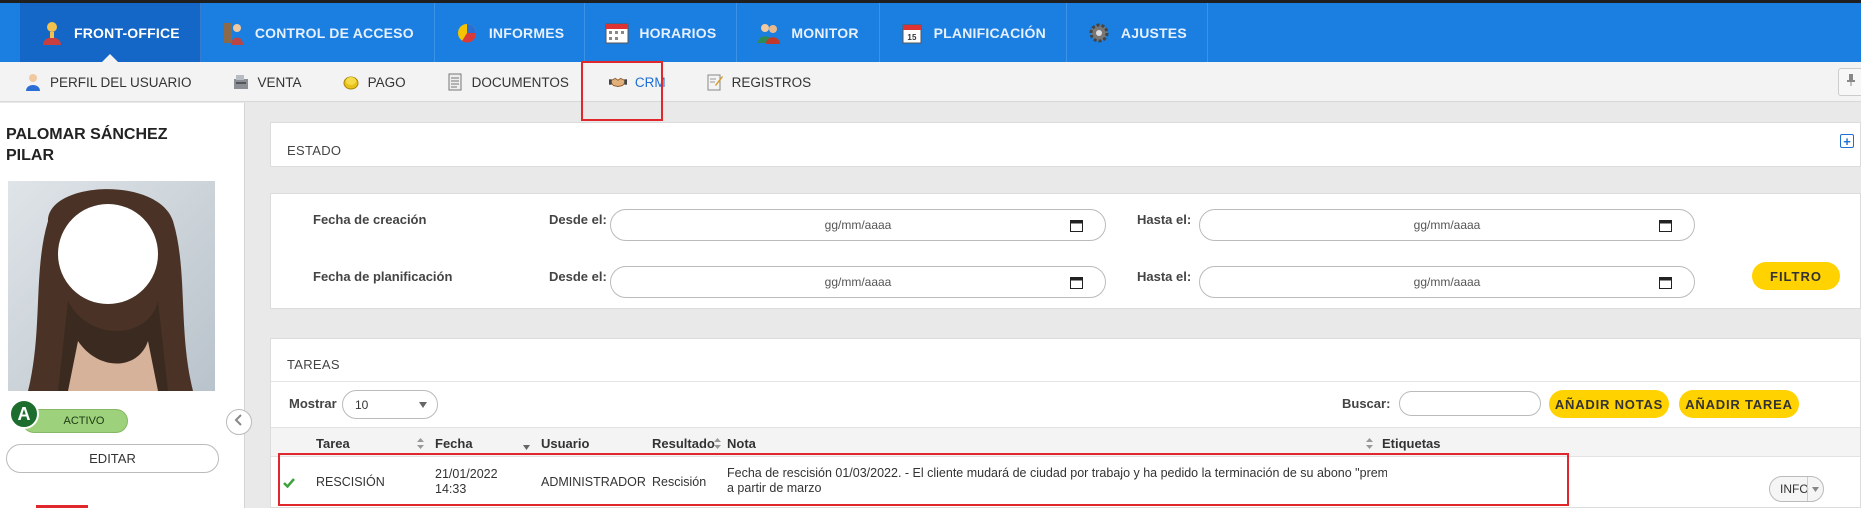 Image resolution: width=1861 pixels, height=508 pixels. What do you see at coordinates (313, 403) in the screenshot?
I see `show-entries-label: Mostrar` at bounding box center [313, 403].